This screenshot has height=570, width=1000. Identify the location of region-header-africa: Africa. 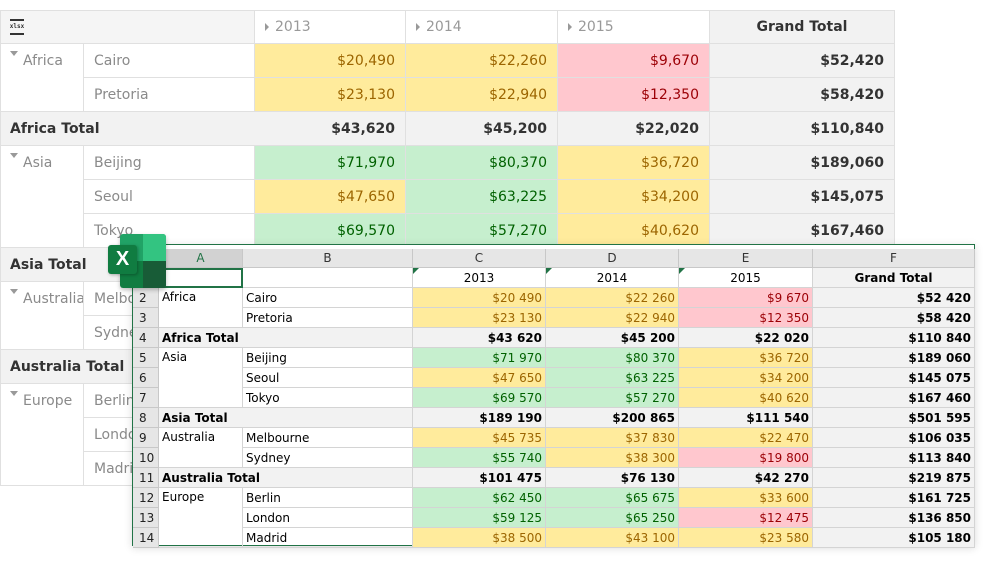
(42, 78).